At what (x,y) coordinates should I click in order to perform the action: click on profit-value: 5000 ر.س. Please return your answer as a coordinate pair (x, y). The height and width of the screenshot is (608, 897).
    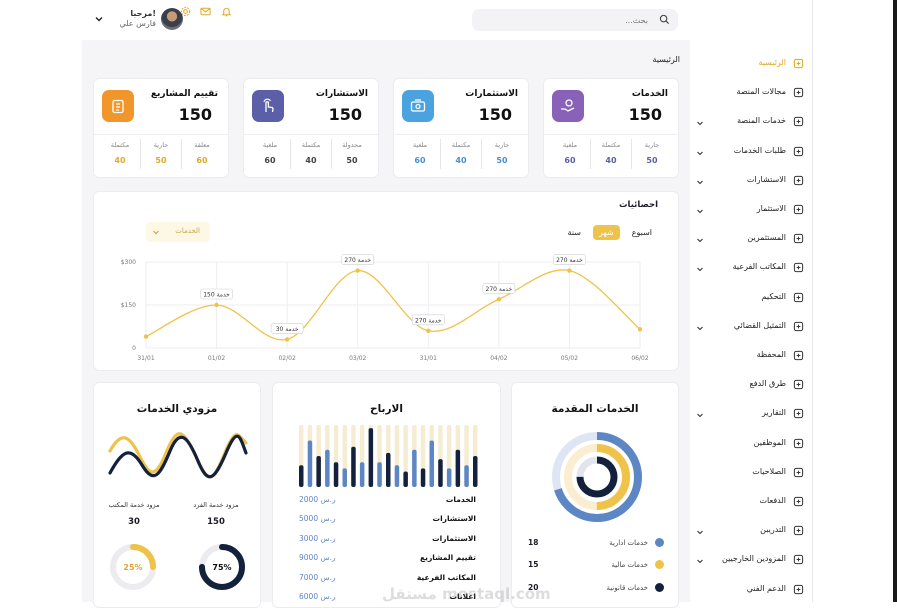
    Looking at the image, I should click on (317, 518).